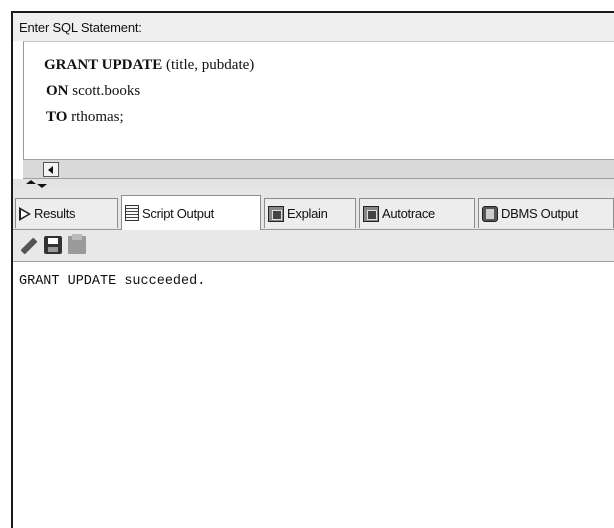 Image resolution: width=614 pixels, height=528 pixels. What do you see at coordinates (313, 184) in the screenshot?
I see `pane-splitter` at bounding box center [313, 184].